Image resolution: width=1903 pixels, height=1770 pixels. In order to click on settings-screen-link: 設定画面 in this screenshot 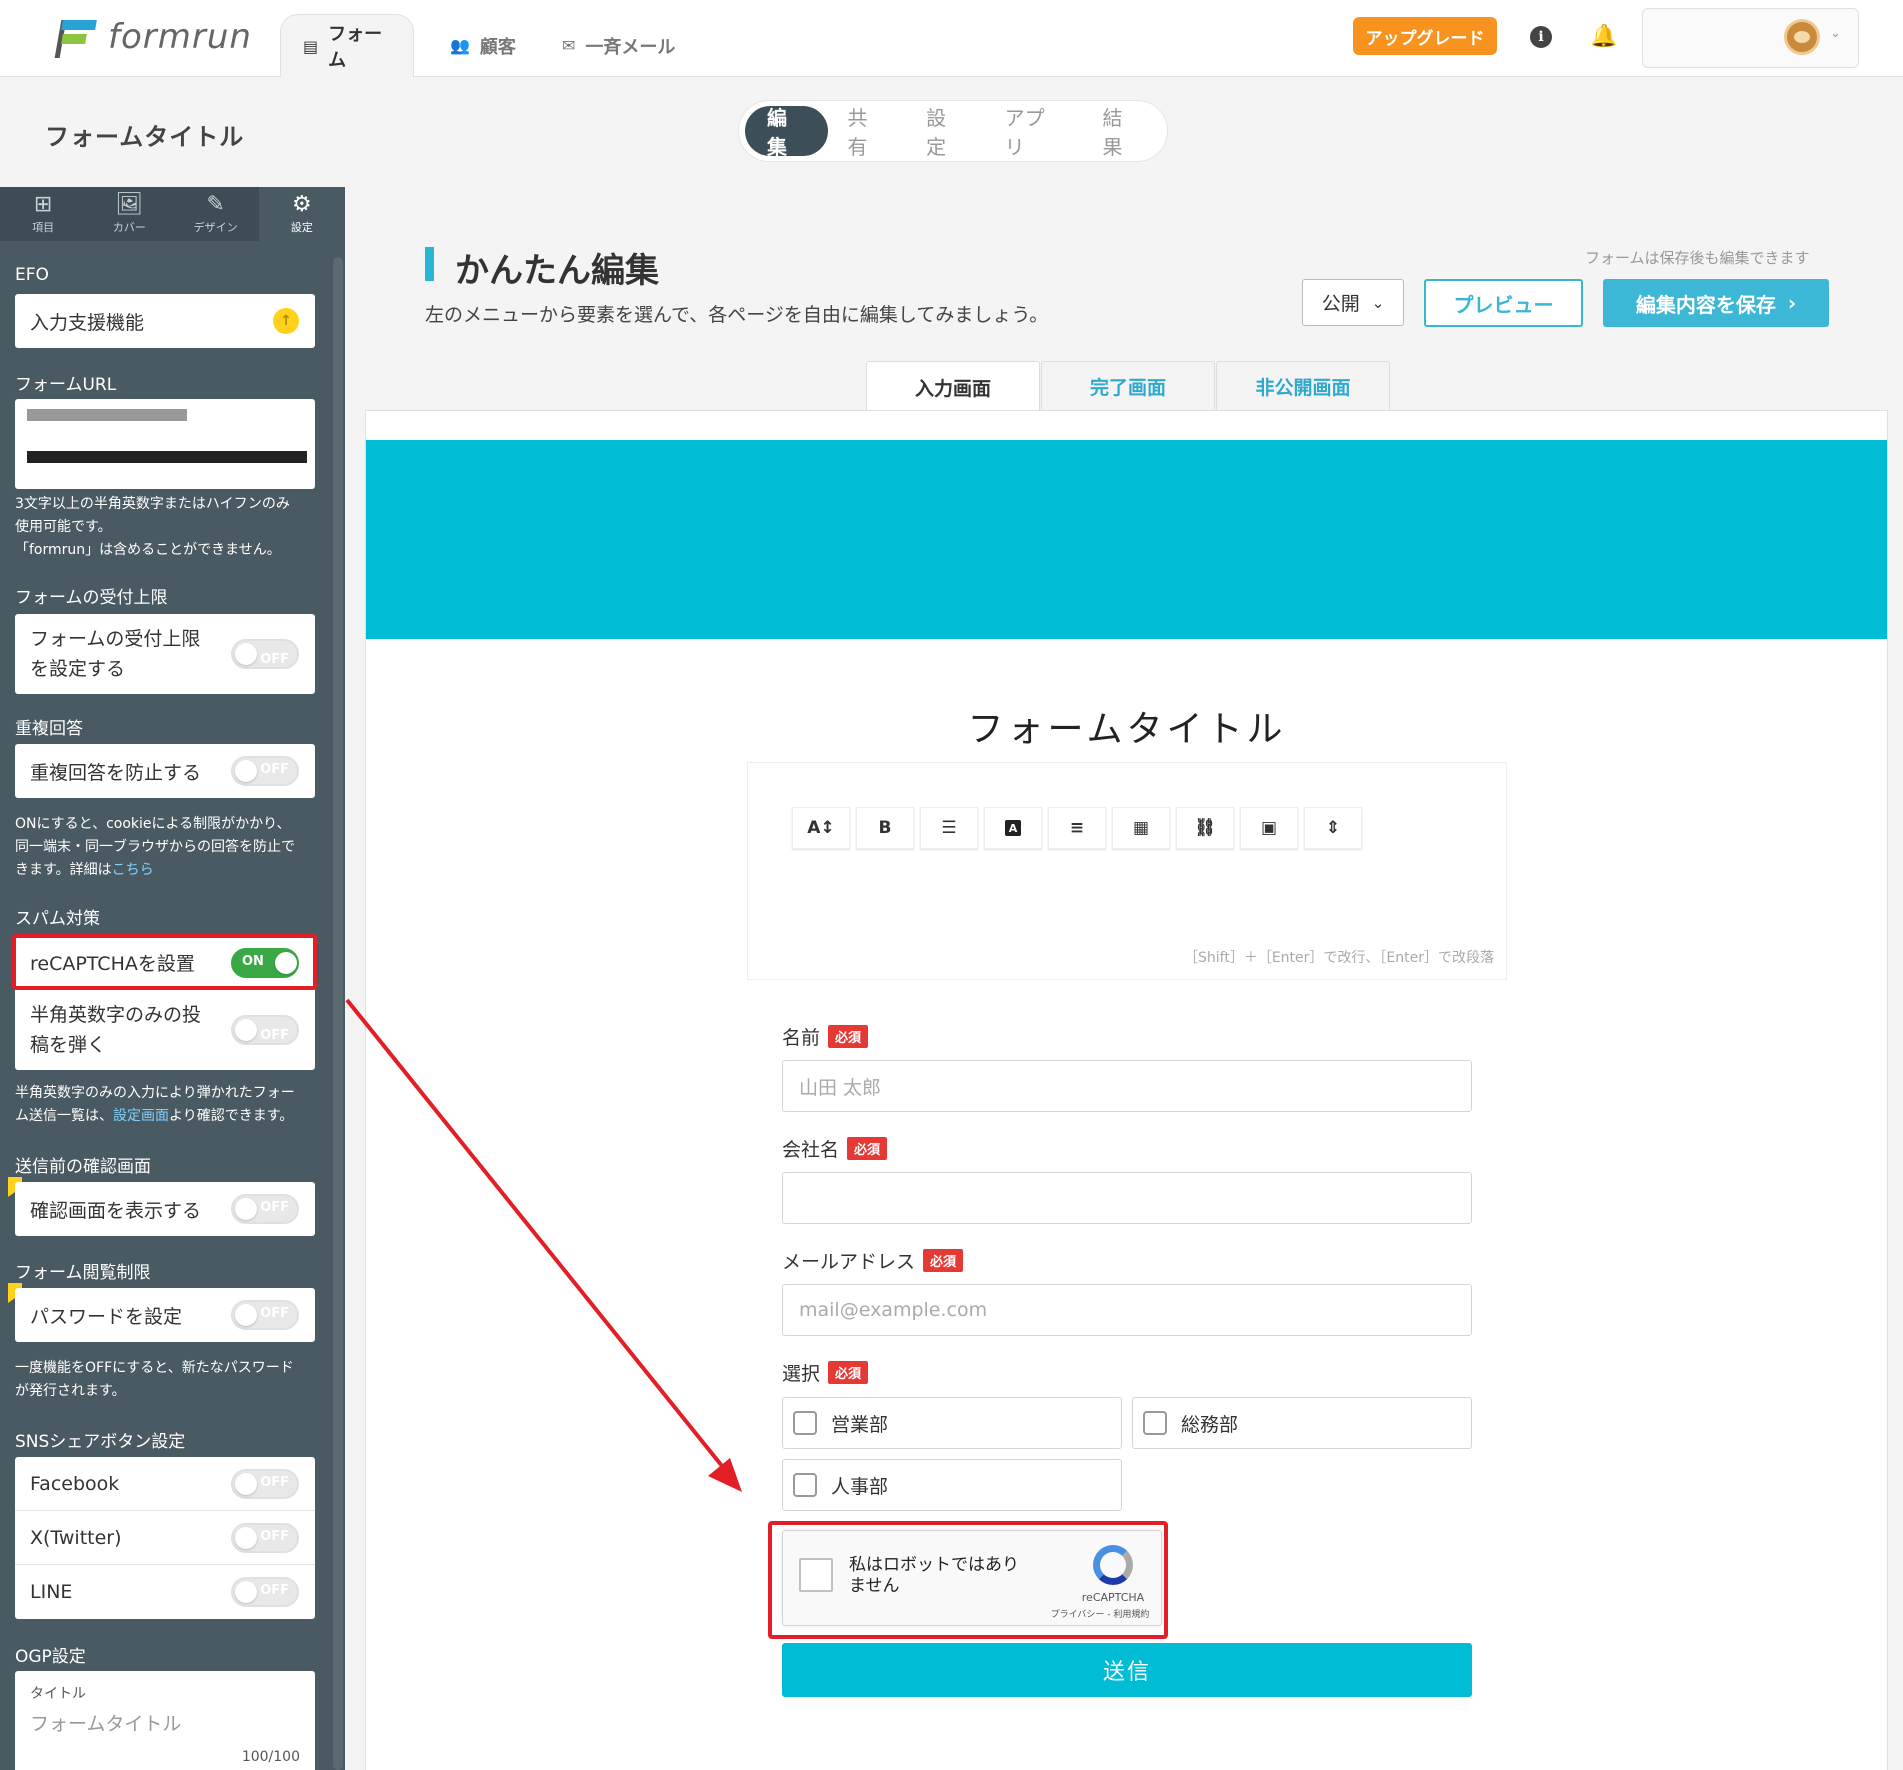, I will do `click(141, 1116)`.